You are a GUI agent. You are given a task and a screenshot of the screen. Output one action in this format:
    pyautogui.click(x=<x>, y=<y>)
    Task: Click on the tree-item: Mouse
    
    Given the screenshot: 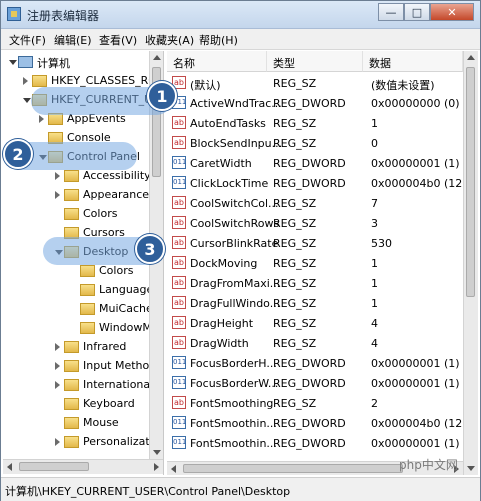 What is the action you would take?
    pyautogui.click(x=77, y=423)
    